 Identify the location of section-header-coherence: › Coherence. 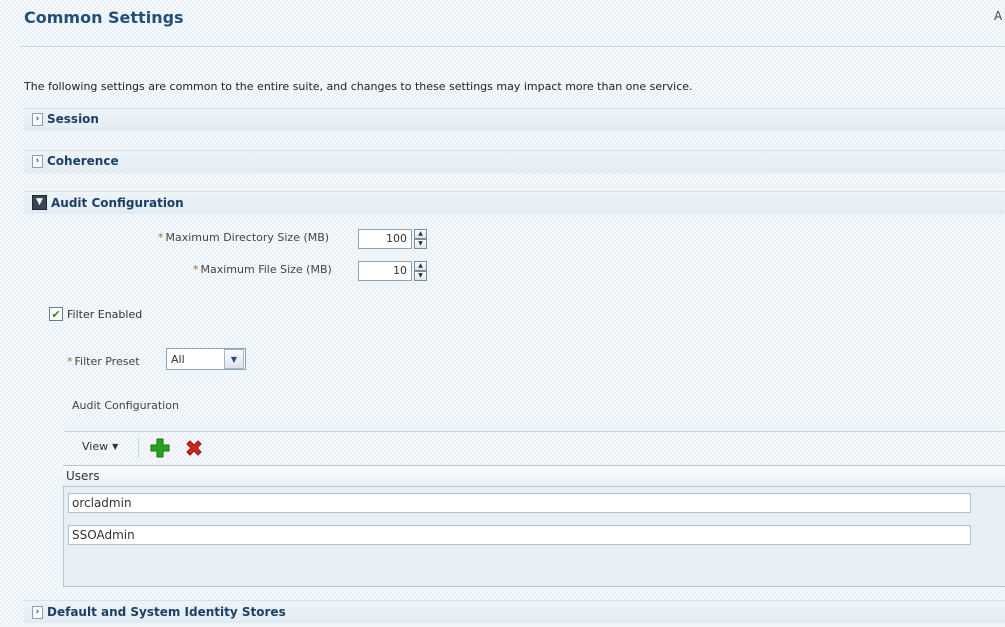
(75, 161).